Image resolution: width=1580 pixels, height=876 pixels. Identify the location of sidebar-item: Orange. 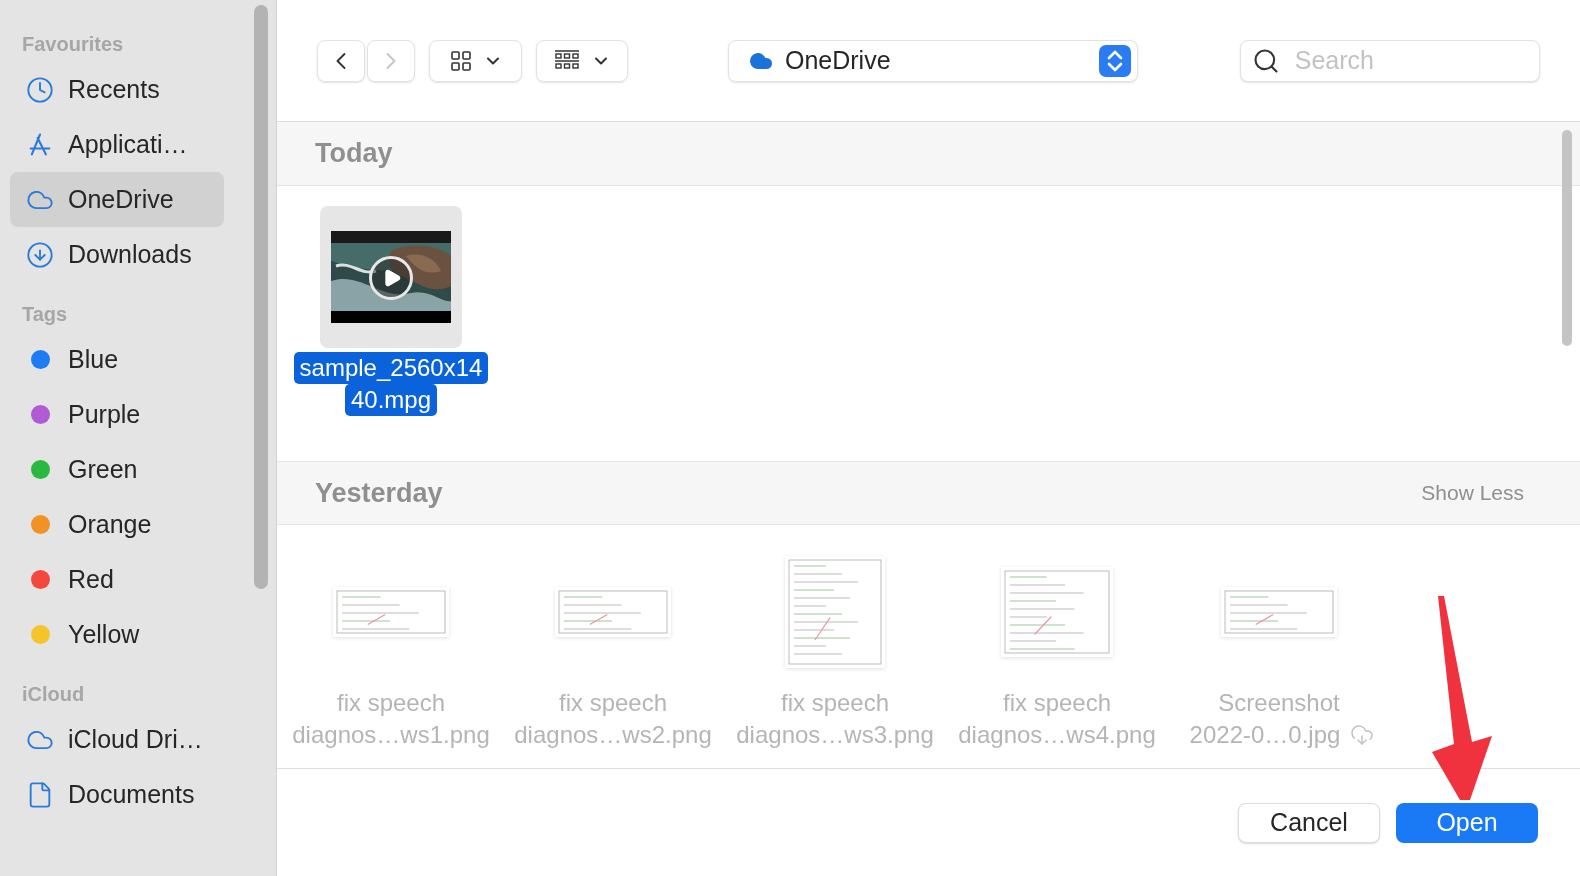
(117, 524).